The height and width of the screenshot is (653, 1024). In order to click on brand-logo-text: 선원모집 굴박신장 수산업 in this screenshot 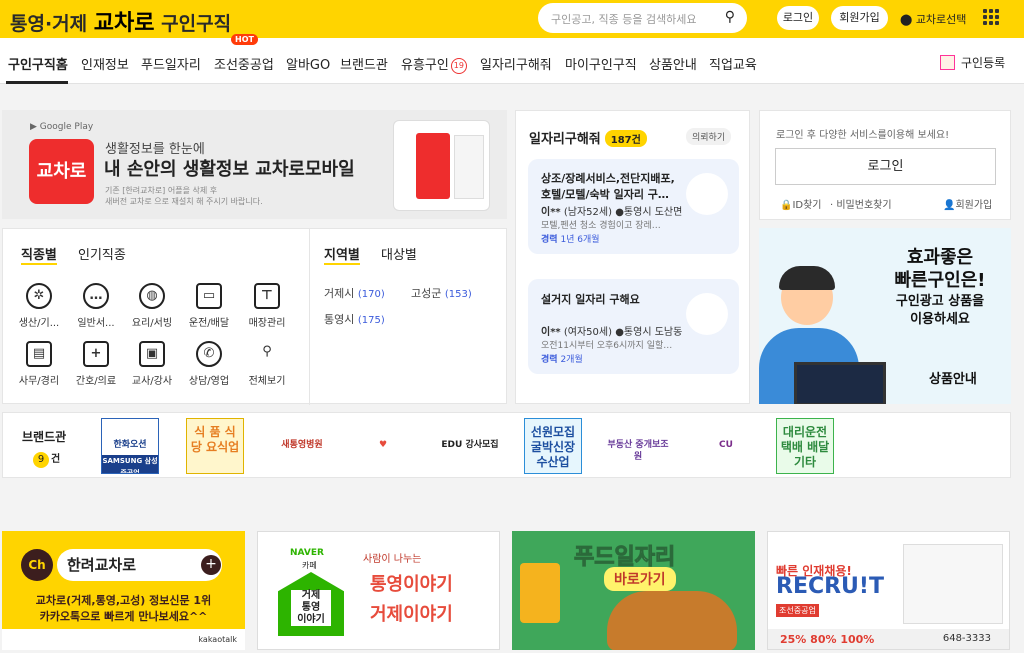, I will do `click(553, 447)`.